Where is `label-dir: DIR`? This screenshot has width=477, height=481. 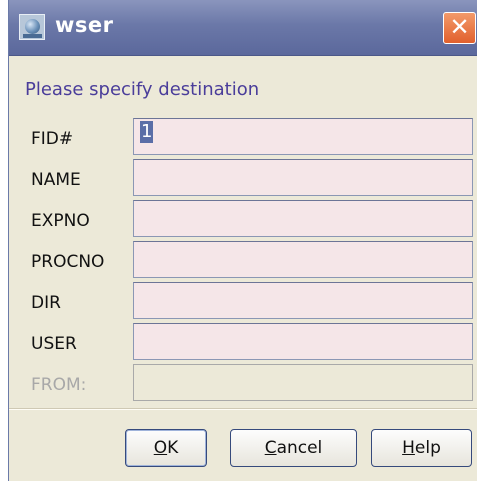 label-dir: DIR is located at coordinates (46, 303).